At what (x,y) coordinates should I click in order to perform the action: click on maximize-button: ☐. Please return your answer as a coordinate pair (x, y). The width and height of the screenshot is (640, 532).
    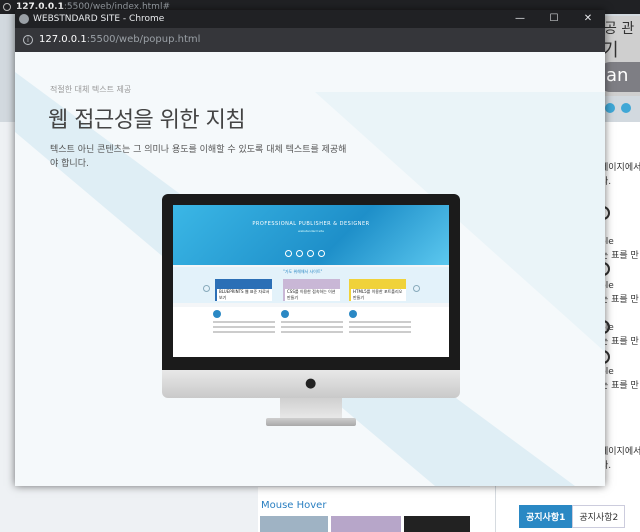
    Looking at the image, I should click on (554, 19).